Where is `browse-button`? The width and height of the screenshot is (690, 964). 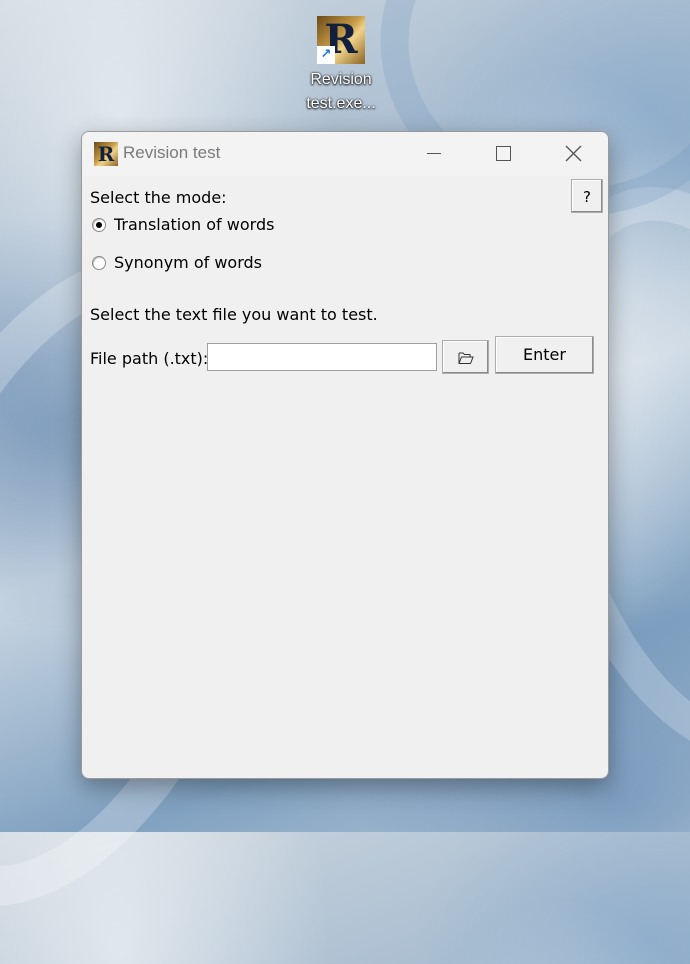 browse-button is located at coordinates (465, 357).